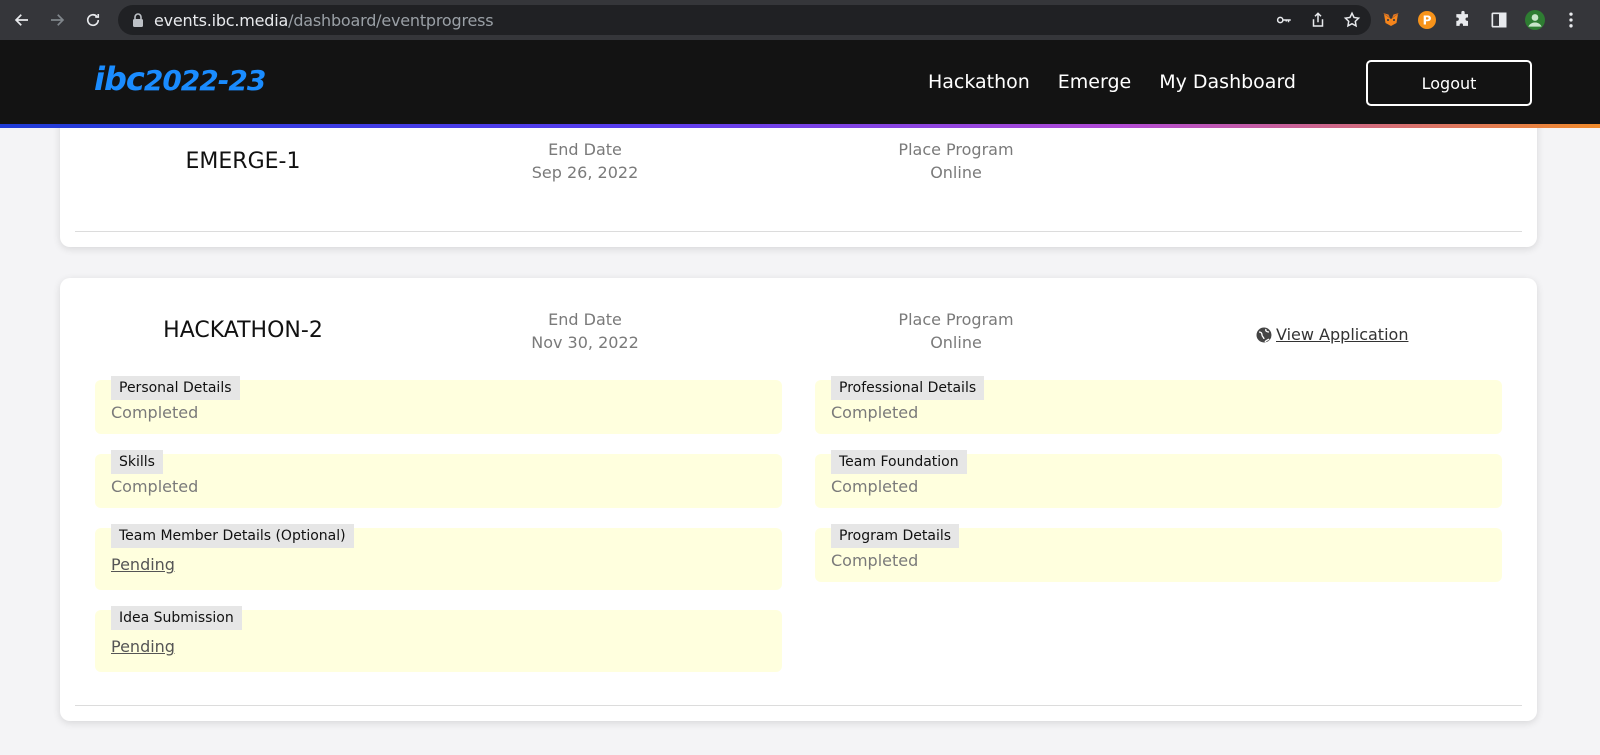  What do you see at coordinates (180, 79) in the screenshot?
I see `site-logo: ibc2022-23` at bounding box center [180, 79].